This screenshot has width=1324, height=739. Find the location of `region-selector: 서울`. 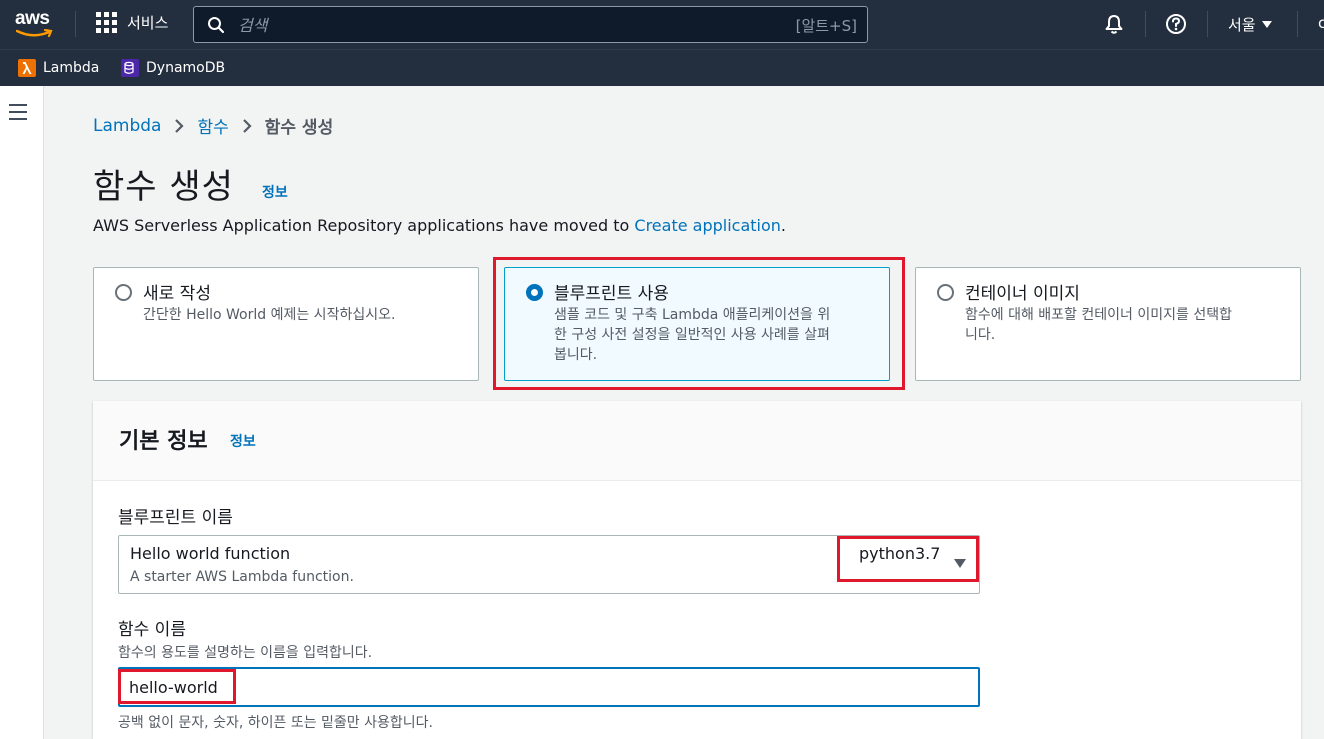

region-selector: 서울 is located at coordinates (1250, 24).